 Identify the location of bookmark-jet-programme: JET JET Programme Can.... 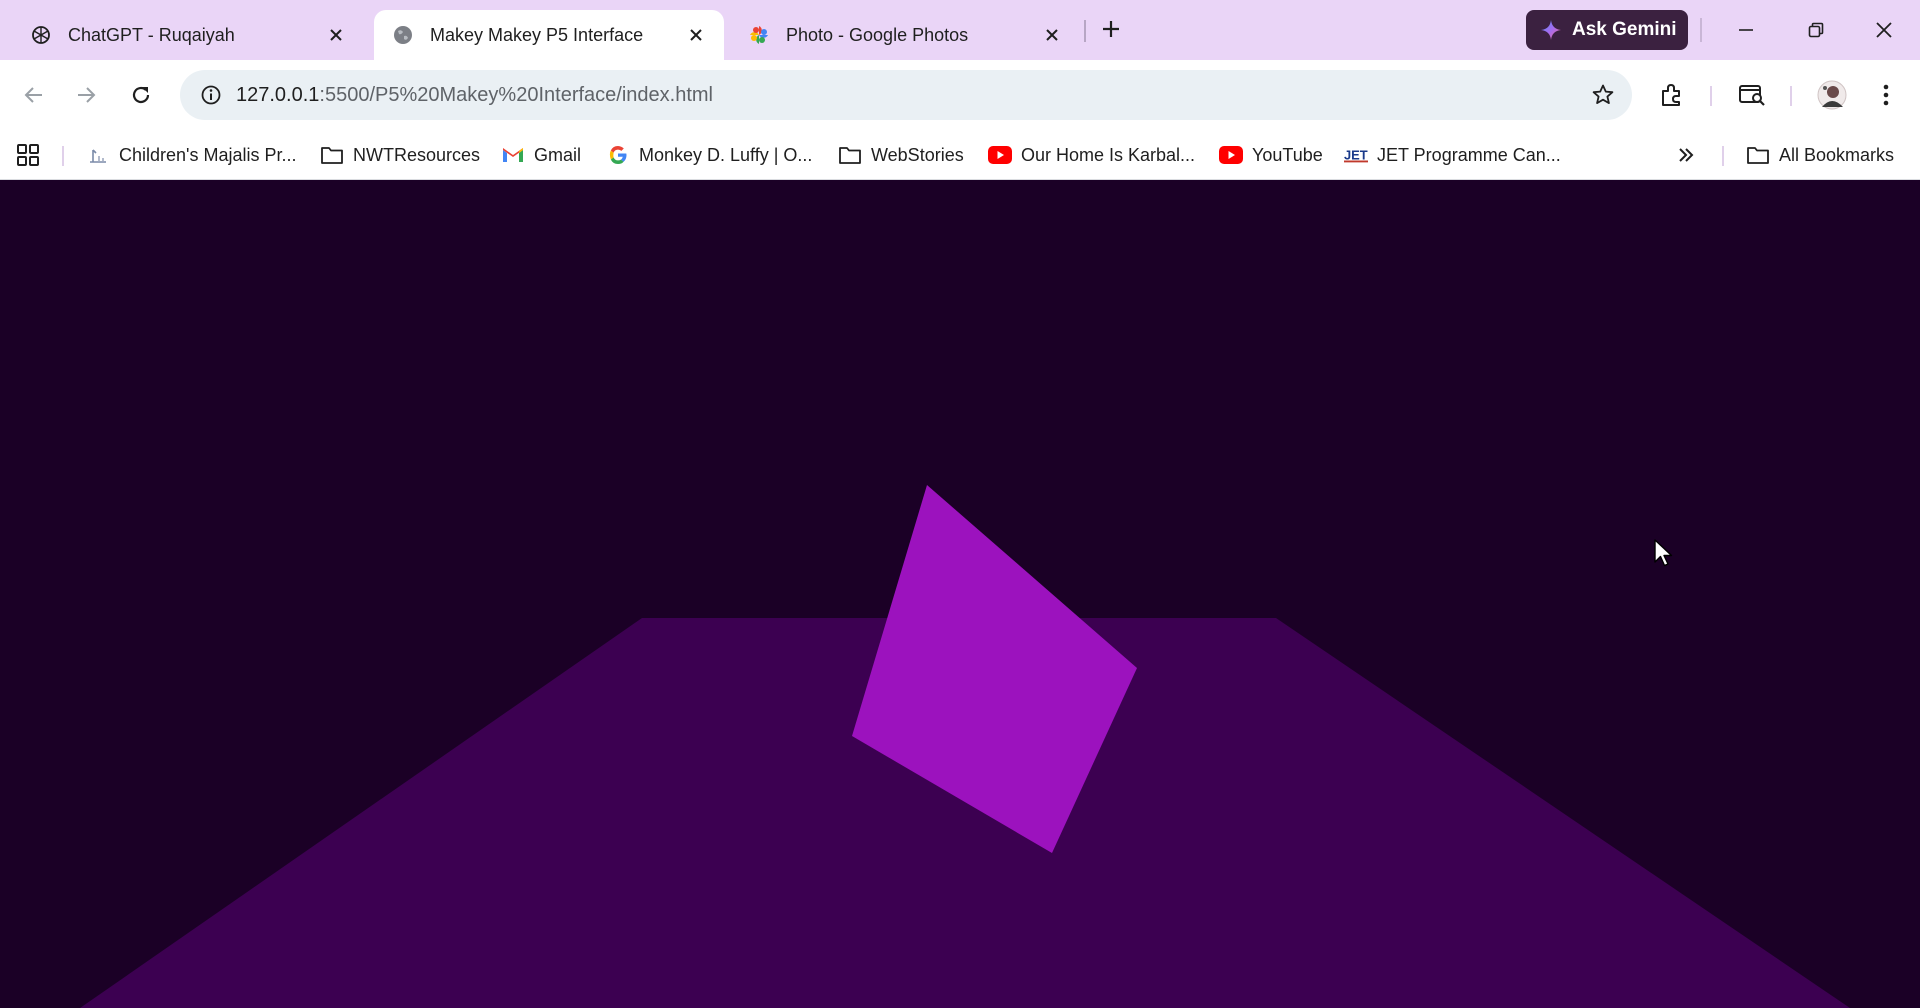
(1452, 155).